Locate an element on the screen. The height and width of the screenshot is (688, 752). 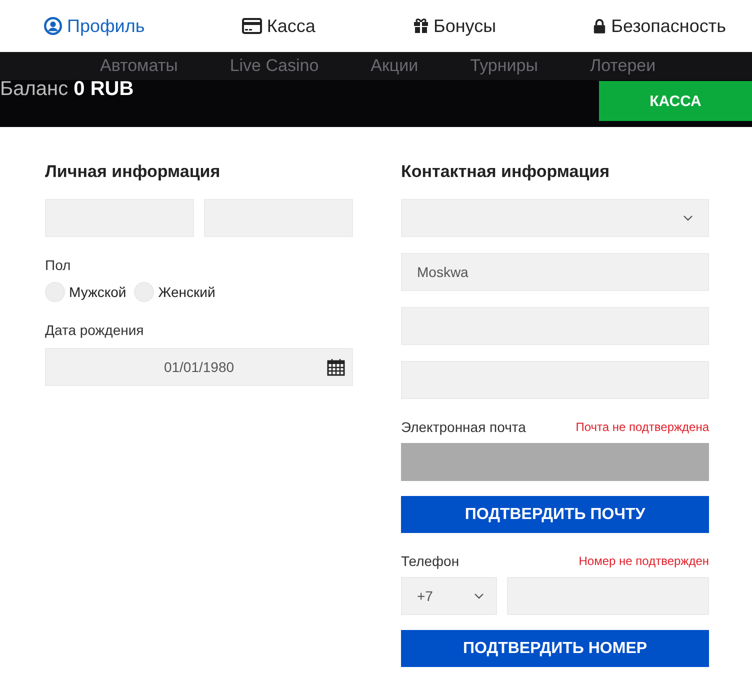
section-title: Контактная информация is located at coordinates (506, 172).